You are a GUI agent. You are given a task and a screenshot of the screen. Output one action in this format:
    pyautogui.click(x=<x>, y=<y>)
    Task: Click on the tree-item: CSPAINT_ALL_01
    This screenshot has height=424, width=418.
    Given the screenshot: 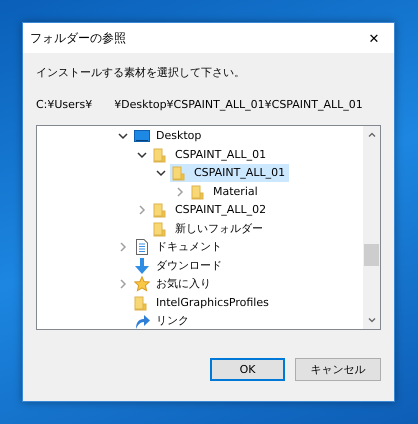 What is the action you would take?
    pyautogui.click(x=220, y=154)
    